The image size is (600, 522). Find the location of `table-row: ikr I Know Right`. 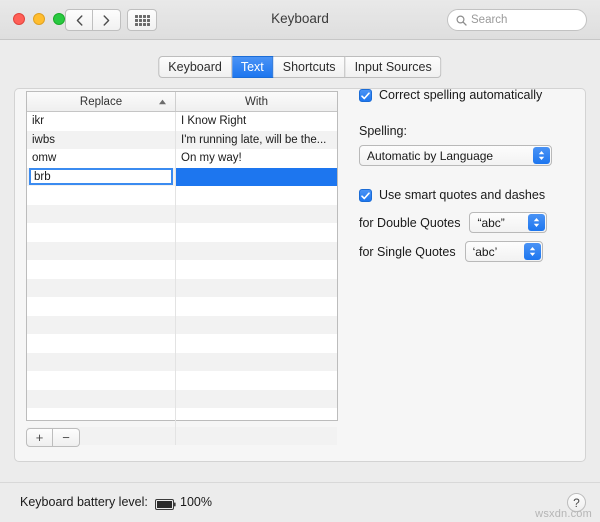

table-row: ikr I Know Right is located at coordinates (182, 121).